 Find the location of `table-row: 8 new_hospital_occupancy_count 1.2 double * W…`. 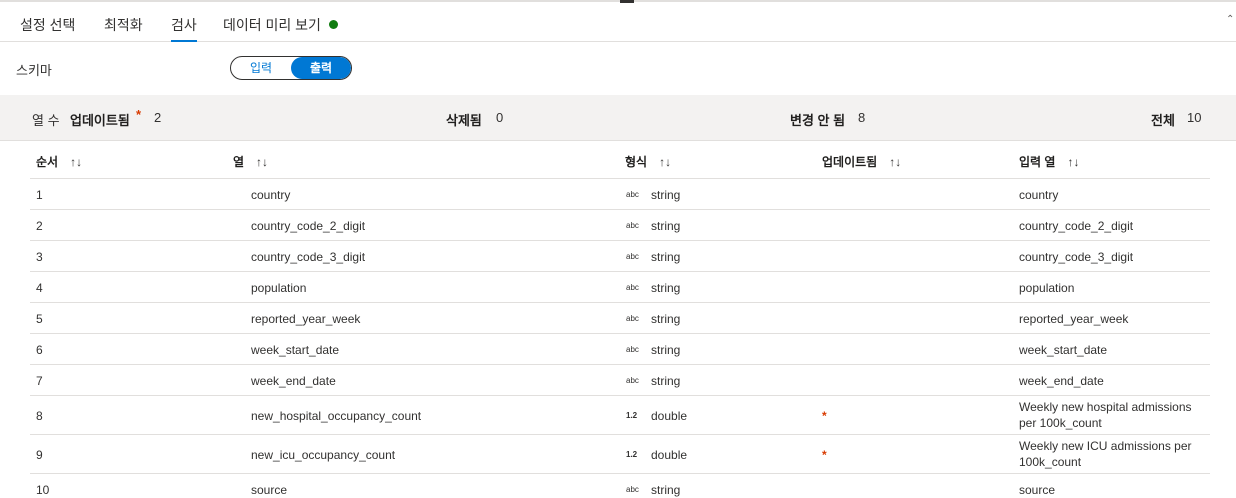

table-row: 8 new_hospital_occupancy_count 1.2 double * W… is located at coordinates (620, 415).